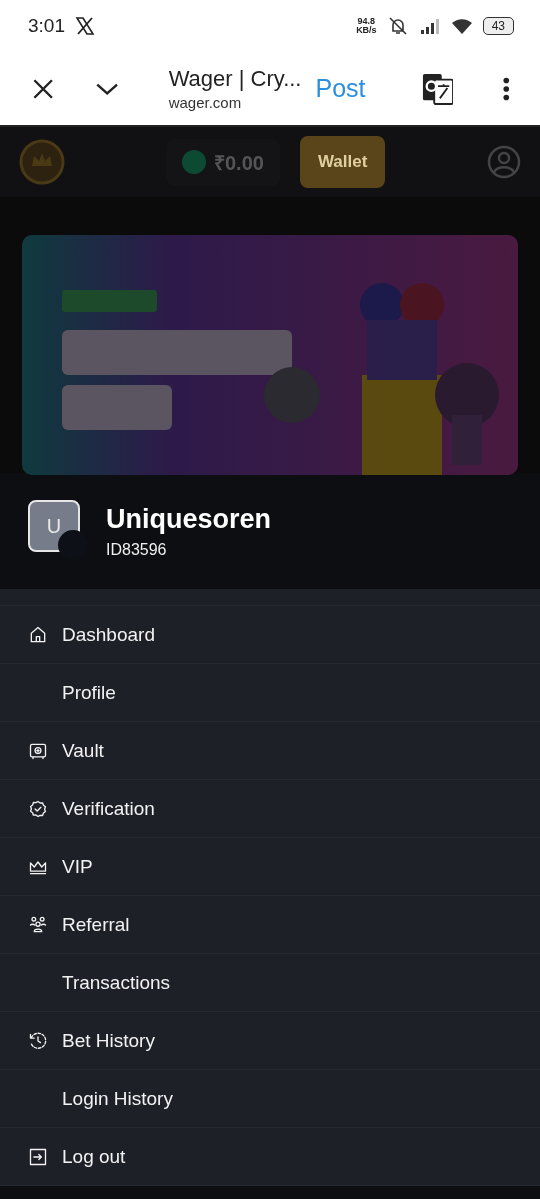  What do you see at coordinates (429, 26) in the screenshot?
I see `signal-icon` at bounding box center [429, 26].